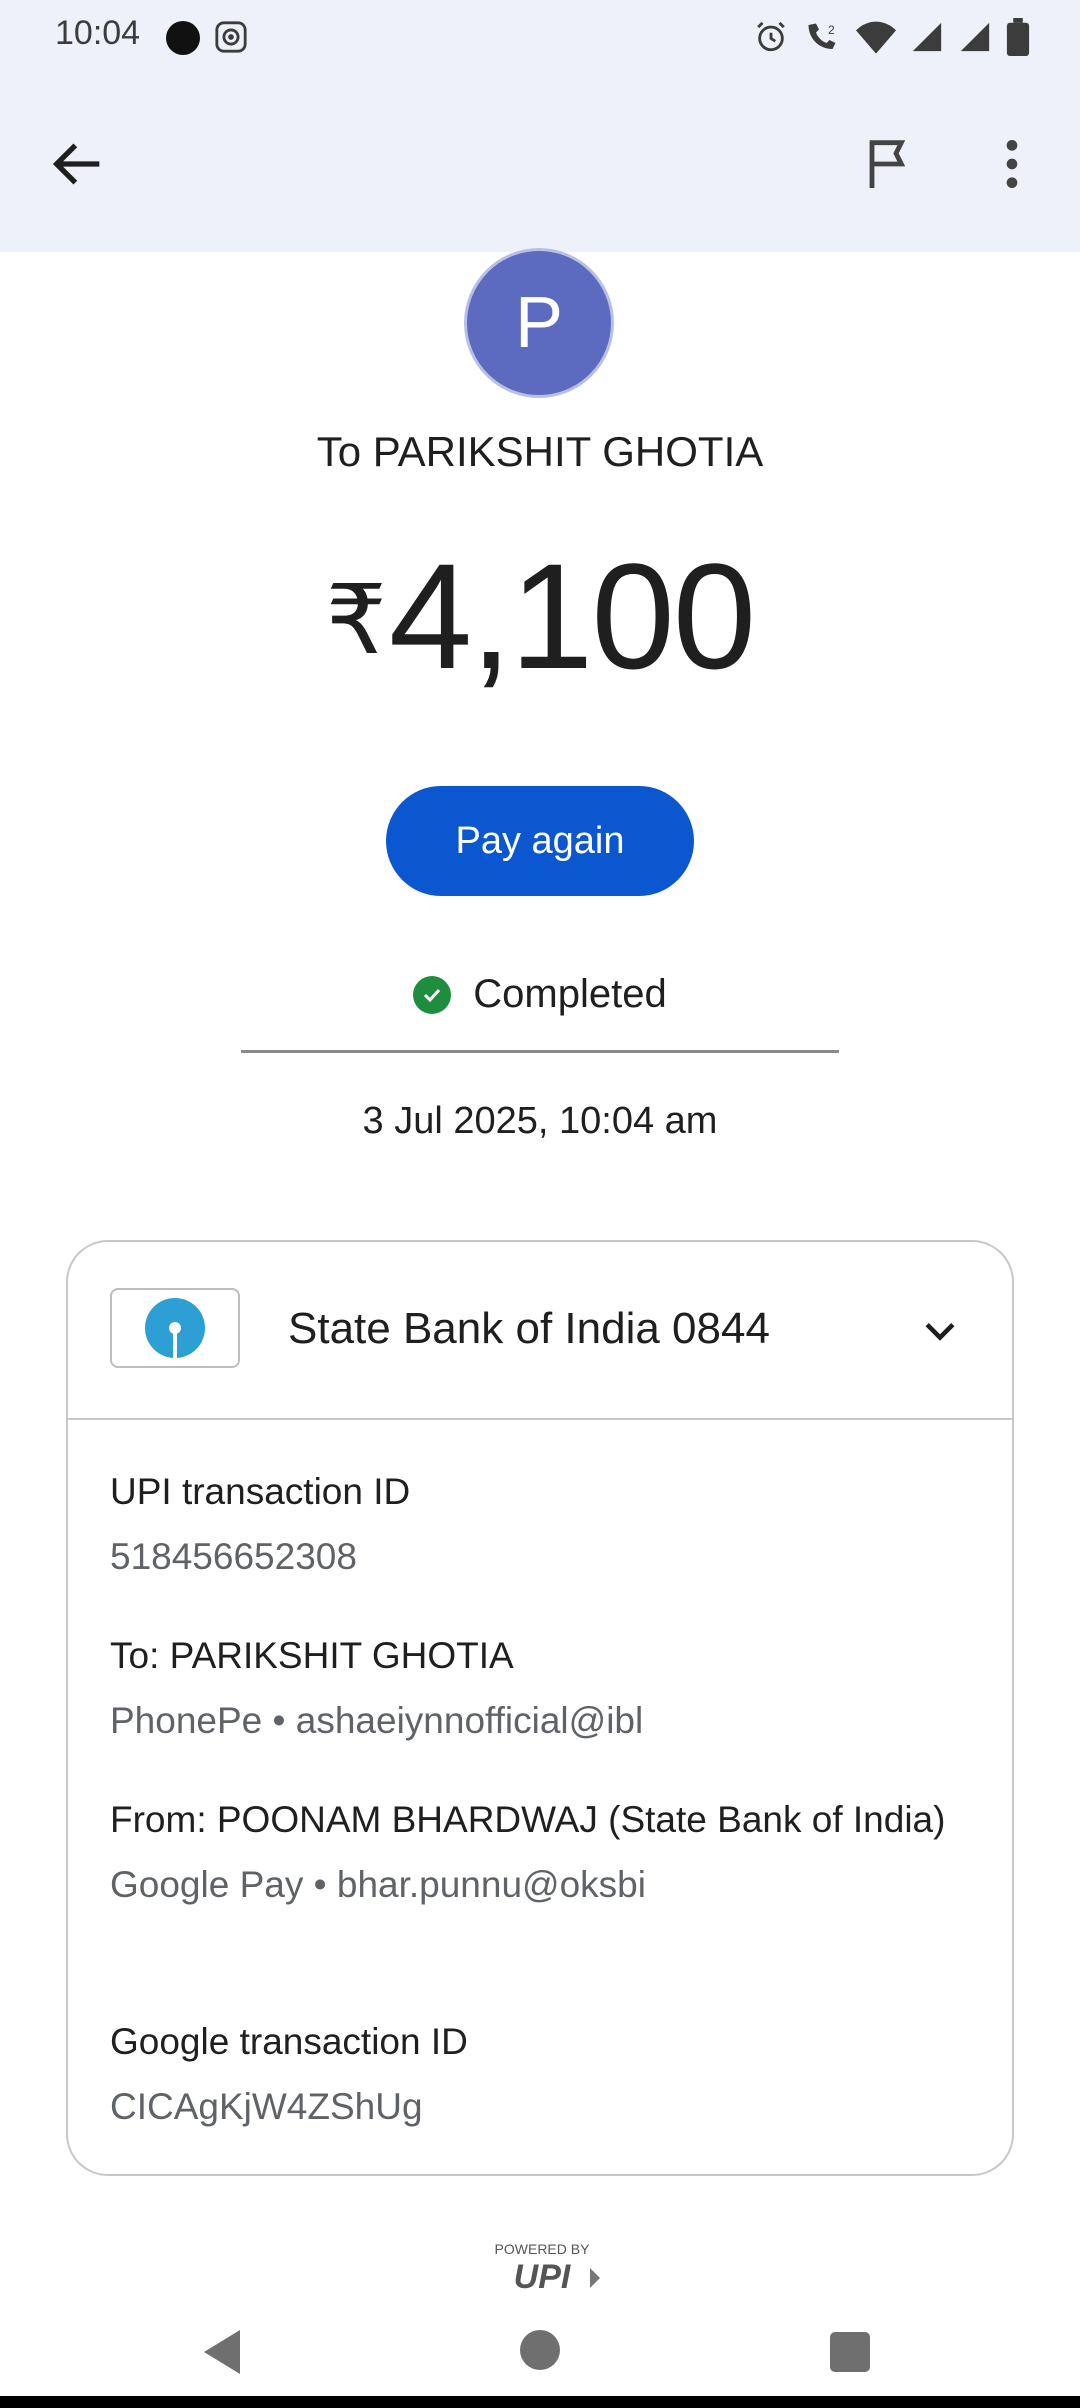  I want to click on more-options-icon, so click(1012, 164).